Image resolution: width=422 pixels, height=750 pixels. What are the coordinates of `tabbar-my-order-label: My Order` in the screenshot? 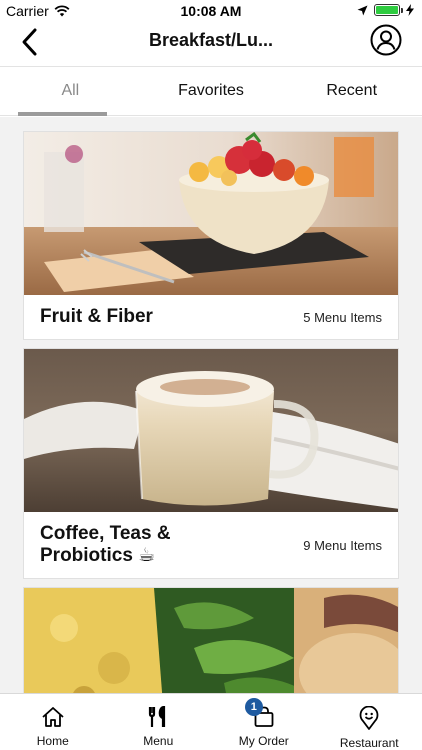 It's located at (263, 741).